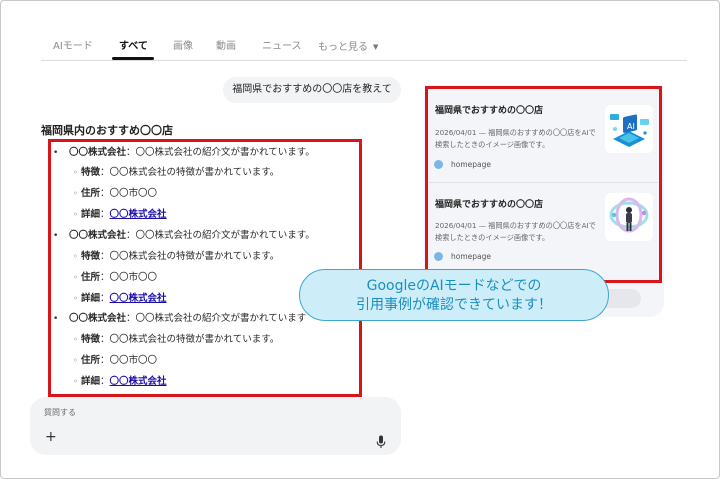  Describe the element at coordinates (60, 412) in the screenshot. I see `ask-input-placeholder: 質問する` at that location.